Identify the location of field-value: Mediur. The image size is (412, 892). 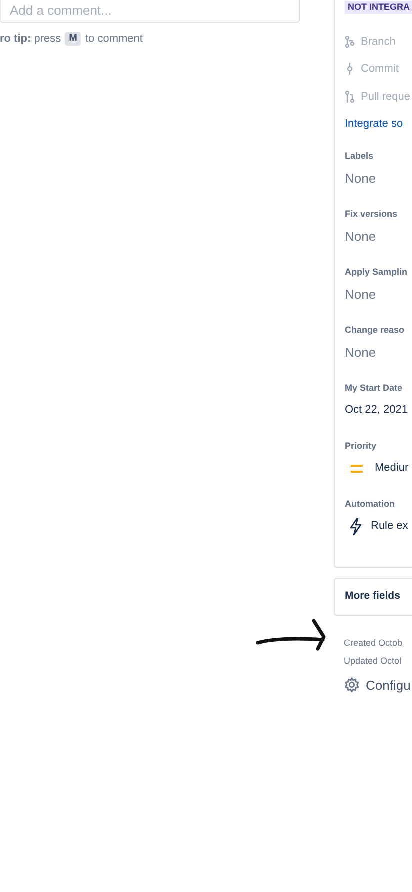
(392, 468).